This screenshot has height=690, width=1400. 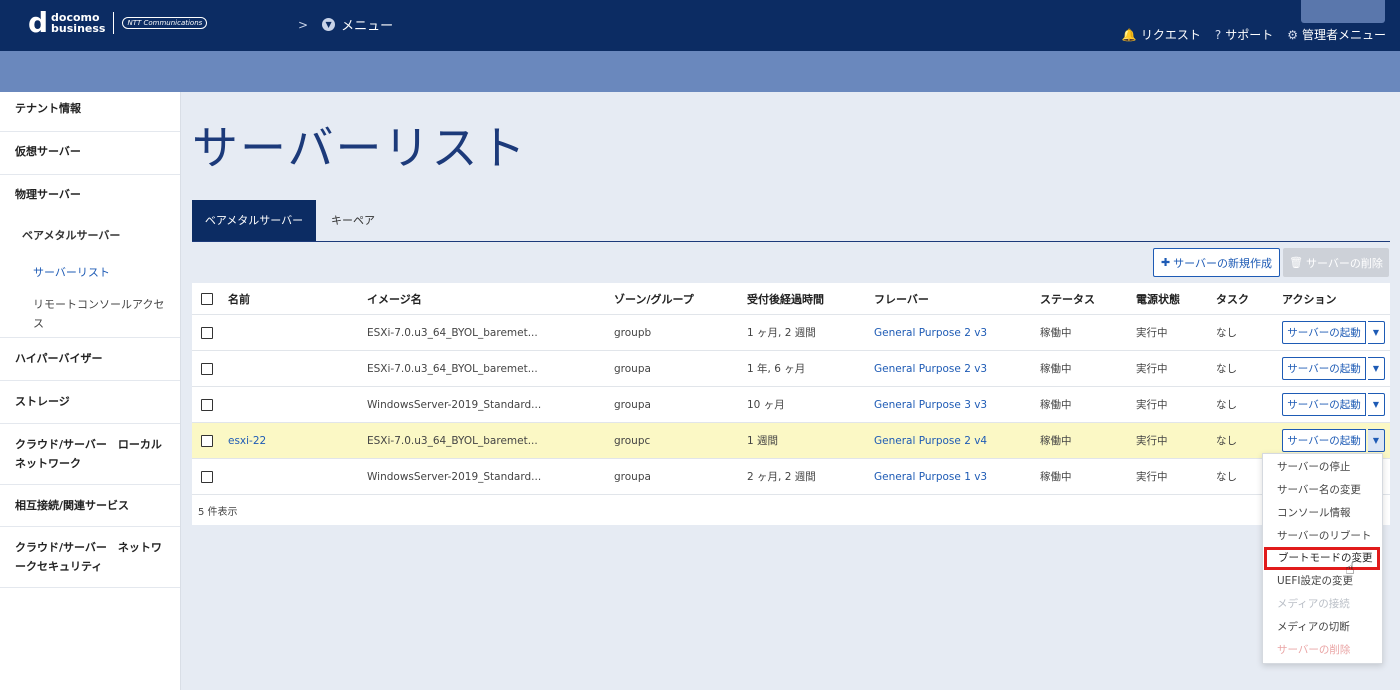 I want to click on row-flavor: General Purpose 2 v4, so click(x=930, y=440).